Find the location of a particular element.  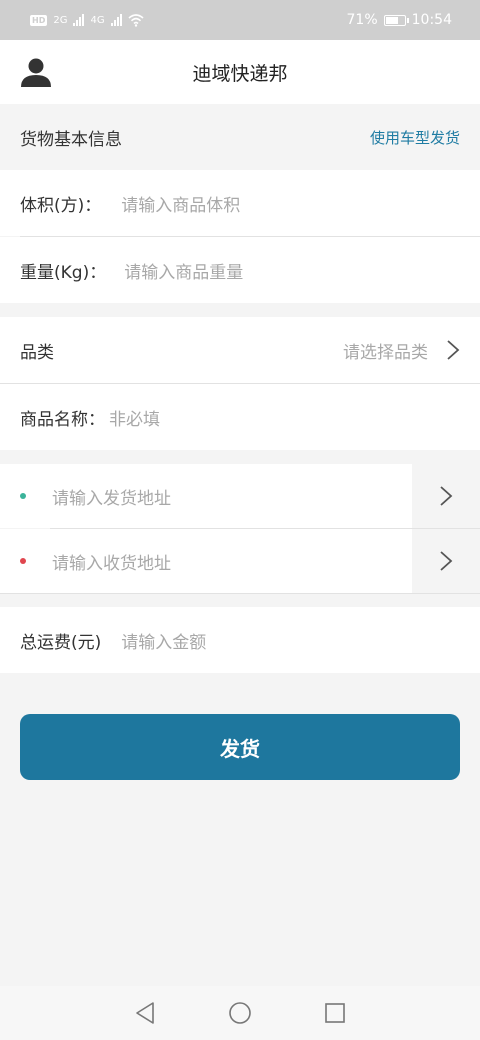

send-address-dot-icon is located at coordinates (23, 496).